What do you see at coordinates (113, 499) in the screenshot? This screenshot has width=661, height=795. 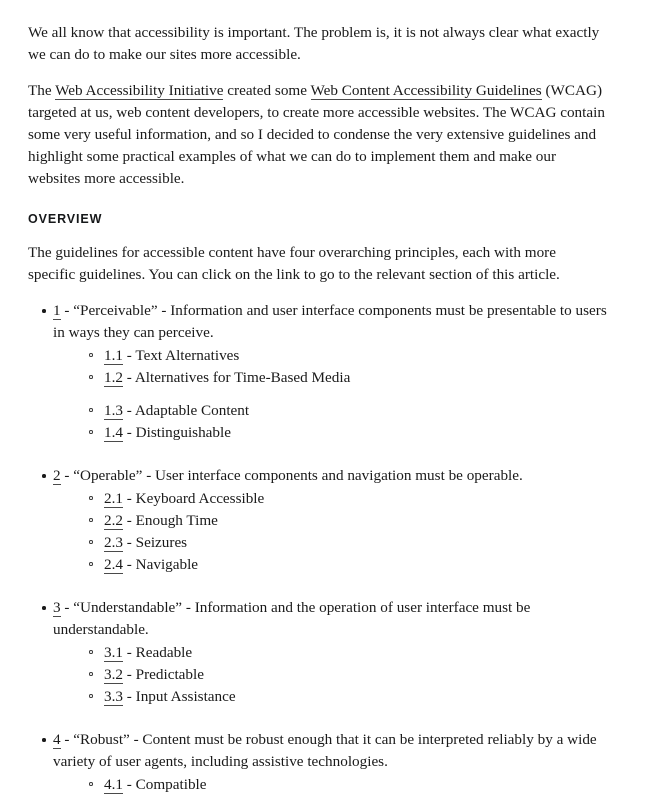 I see `guideline-number-link: 2.1` at bounding box center [113, 499].